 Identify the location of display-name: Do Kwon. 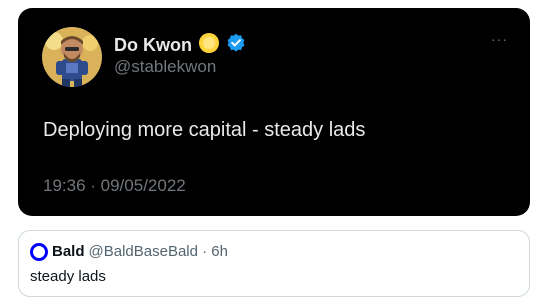
(153, 45).